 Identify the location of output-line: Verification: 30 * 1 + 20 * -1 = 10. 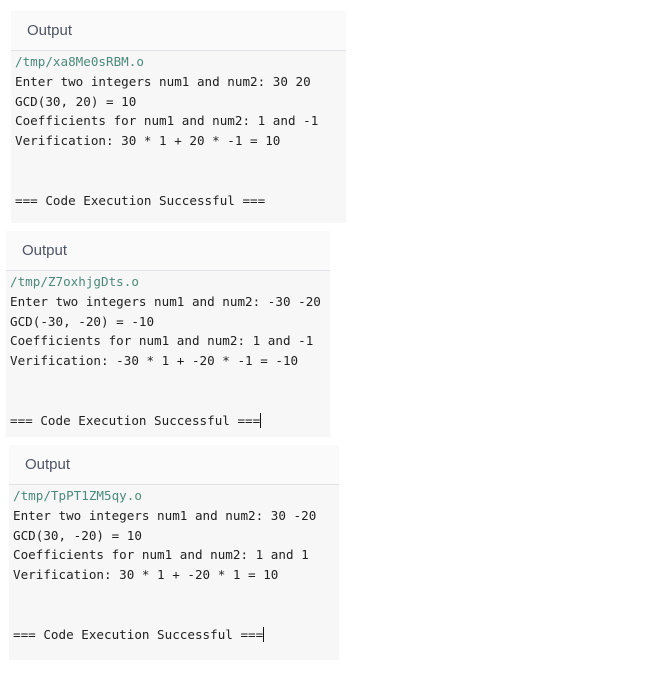
(148, 141).